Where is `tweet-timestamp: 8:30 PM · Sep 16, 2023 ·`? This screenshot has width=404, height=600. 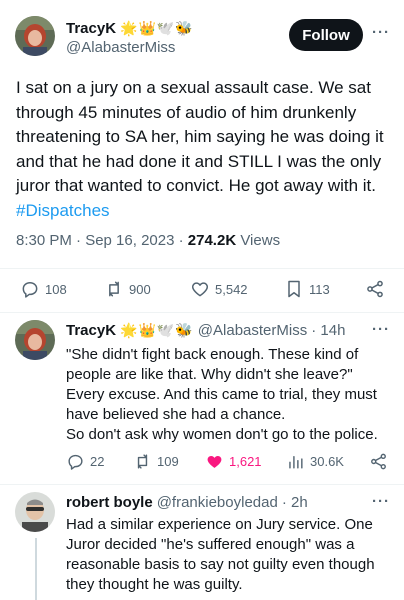 tweet-timestamp: 8:30 PM · Sep 16, 2023 · is located at coordinates (102, 240).